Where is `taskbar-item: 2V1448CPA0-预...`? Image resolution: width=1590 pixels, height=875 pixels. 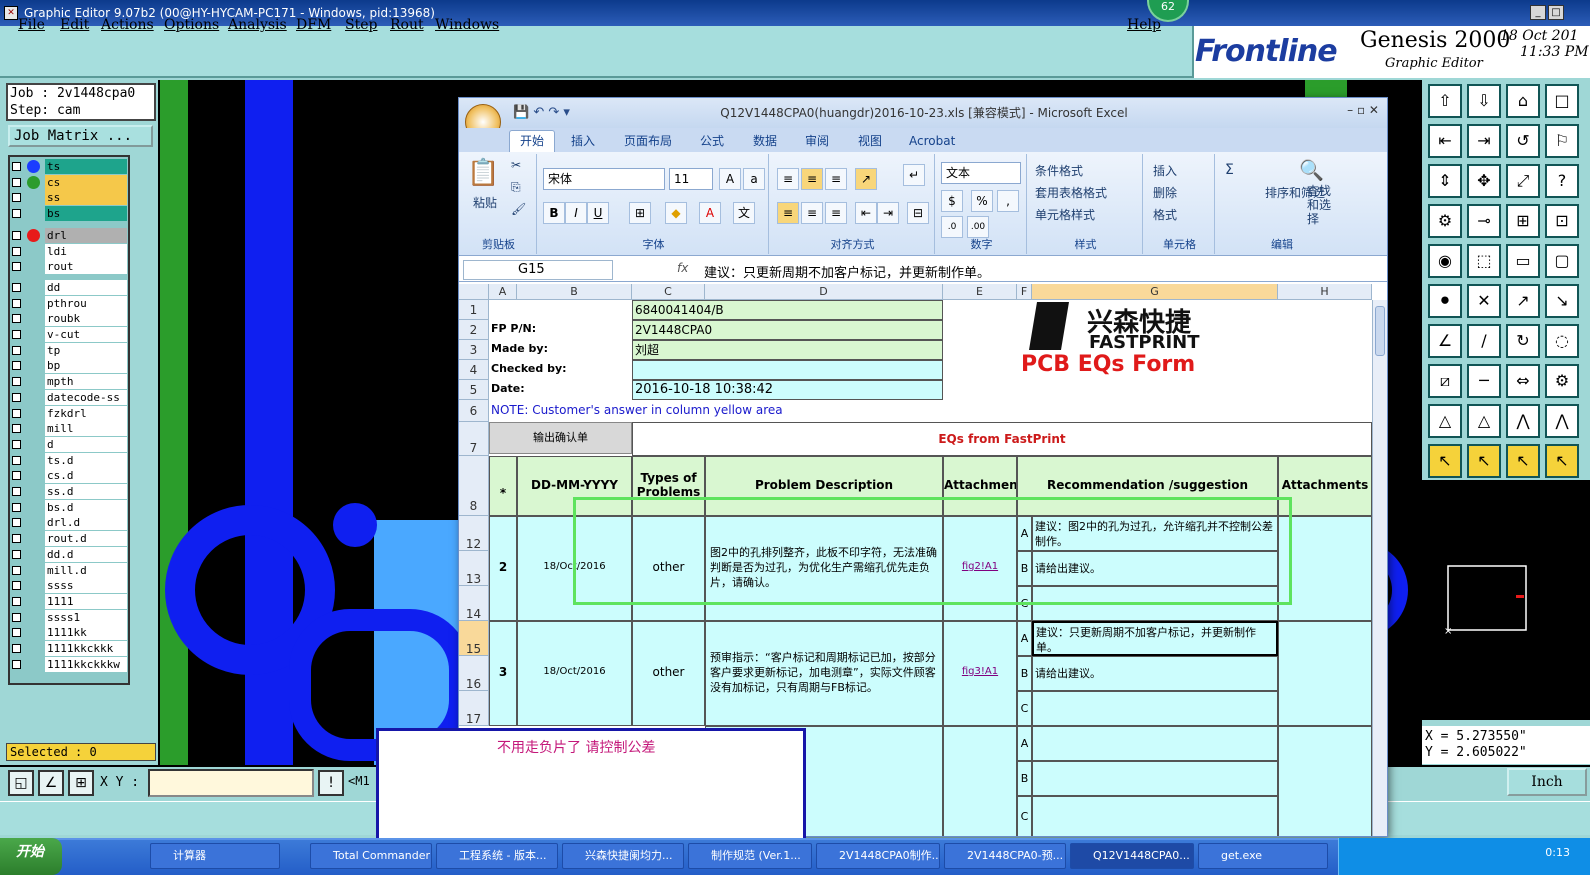
taskbar-item: 2V1448CPA0-预... is located at coordinates (1005, 856).